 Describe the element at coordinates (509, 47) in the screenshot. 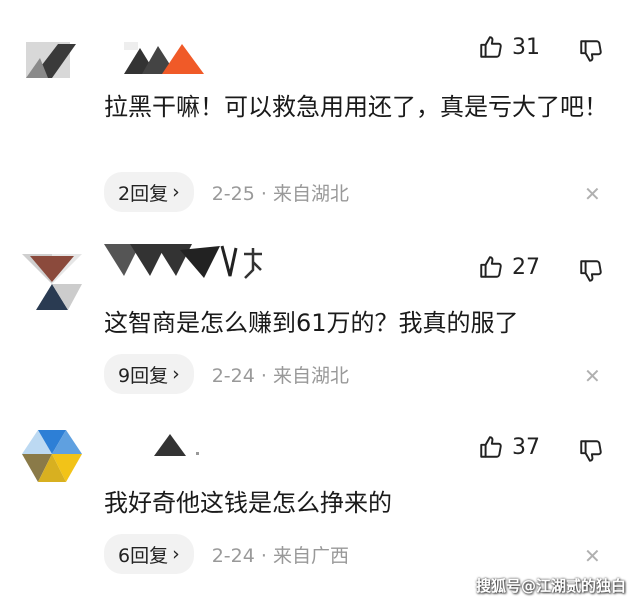

I see `like-button: 31` at that location.